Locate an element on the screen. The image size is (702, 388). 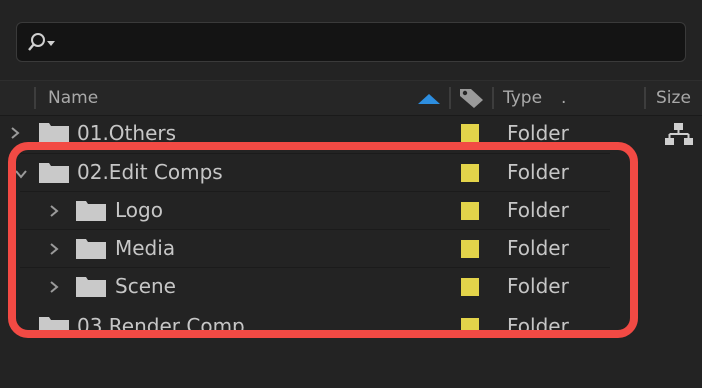
size-column-header: Size is located at coordinates (673, 98).